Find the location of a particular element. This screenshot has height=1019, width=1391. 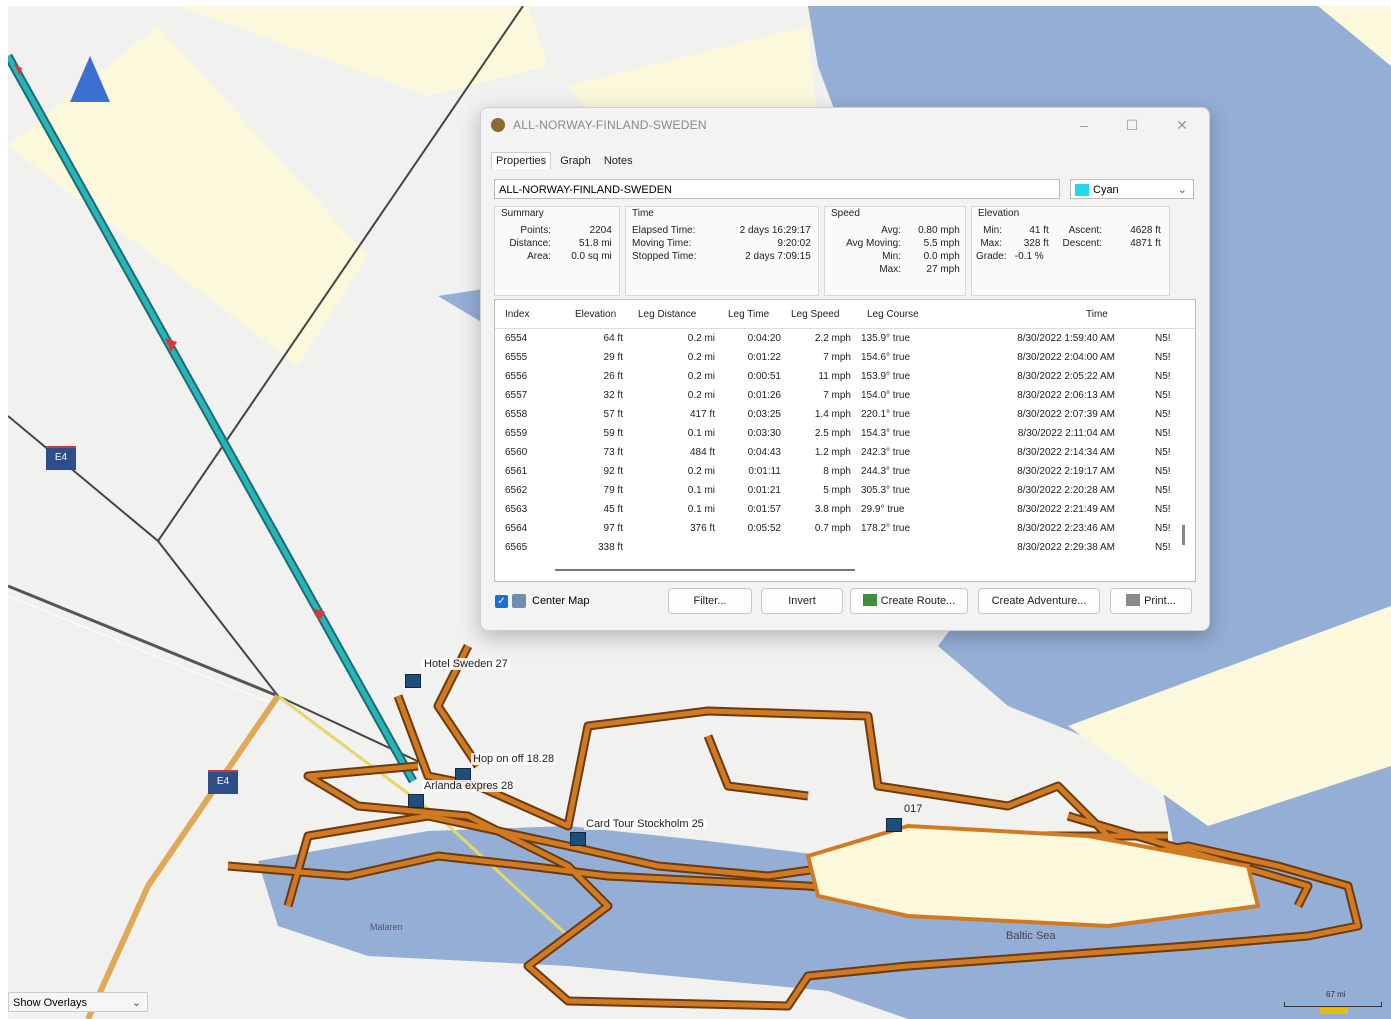

stat-max-elevation: Max: 328 ft is located at coordinates (1012, 243).